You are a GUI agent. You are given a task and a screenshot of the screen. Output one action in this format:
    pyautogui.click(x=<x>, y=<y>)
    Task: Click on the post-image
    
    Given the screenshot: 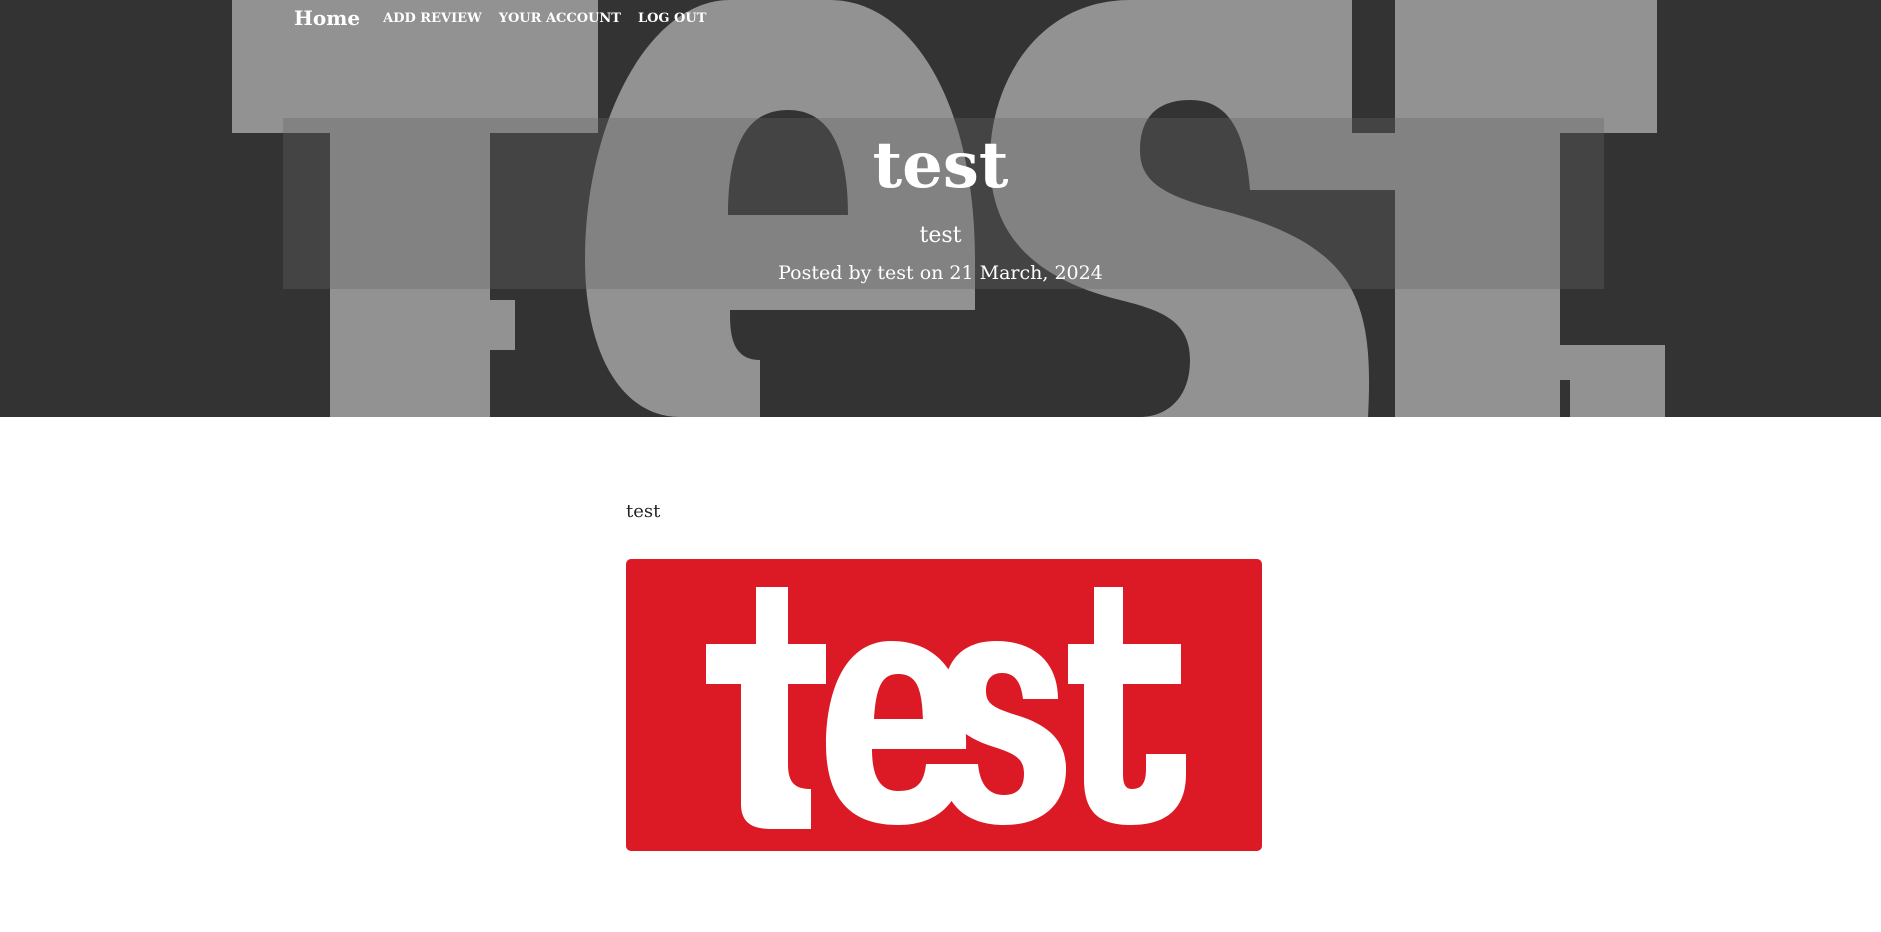 What is the action you would take?
    pyautogui.click(x=944, y=705)
    